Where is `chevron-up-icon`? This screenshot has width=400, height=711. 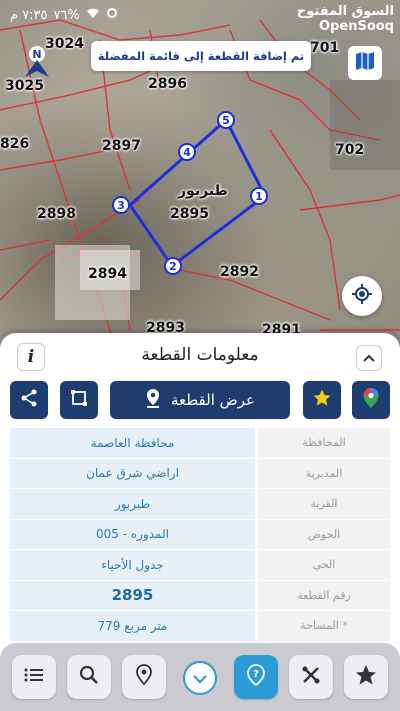 chevron-up-icon is located at coordinates (369, 358).